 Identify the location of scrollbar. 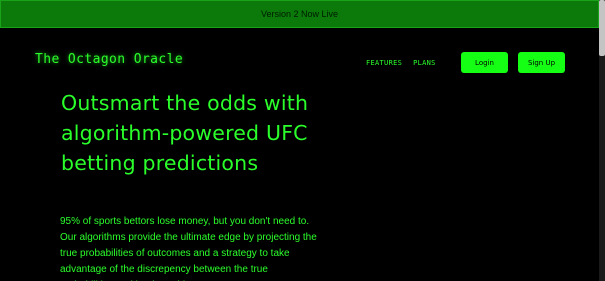
(602, 140).